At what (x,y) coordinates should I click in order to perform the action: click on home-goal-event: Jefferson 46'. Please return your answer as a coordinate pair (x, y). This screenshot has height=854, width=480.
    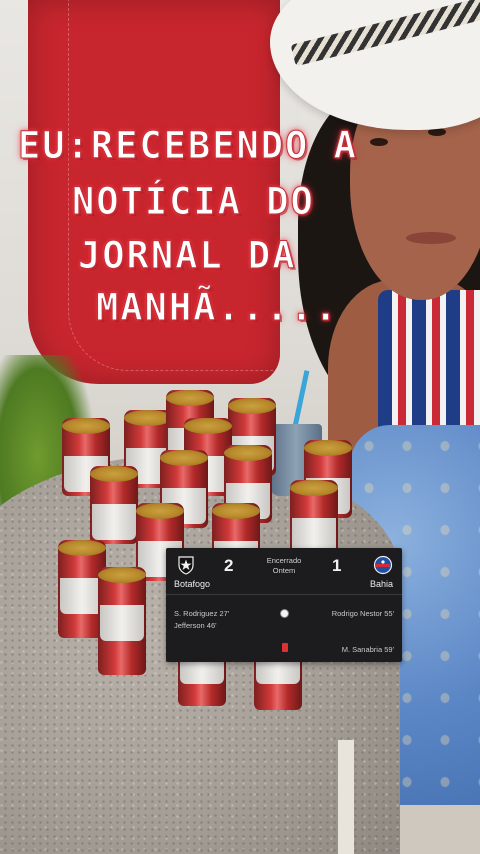
    Looking at the image, I should click on (195, 625).